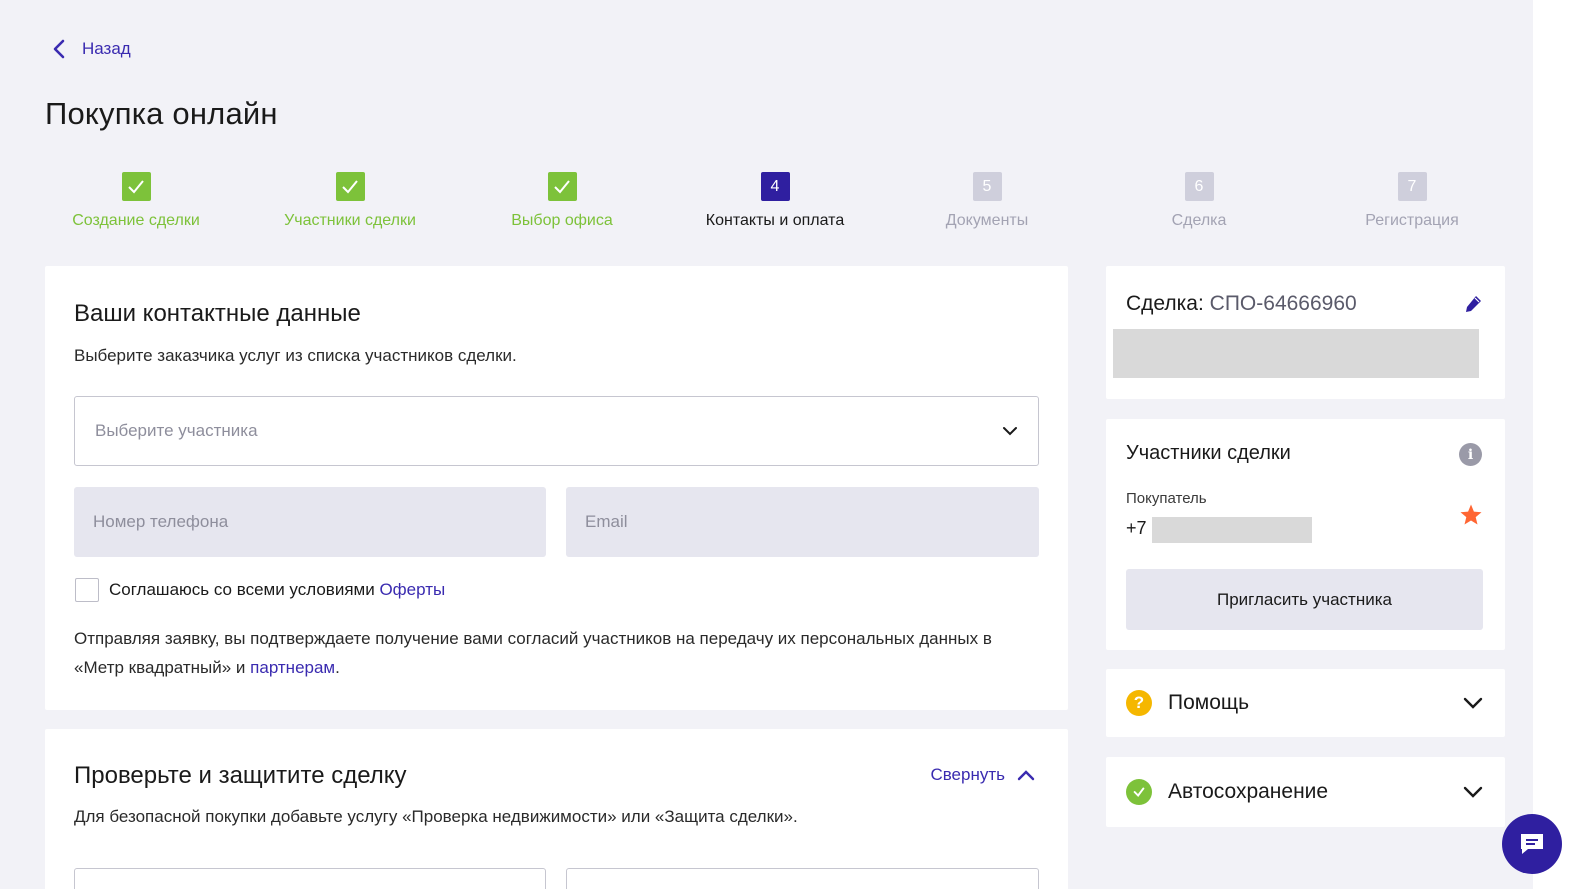  I want to click on autosave-accordion: Автосохранение, so click(1305, 792).